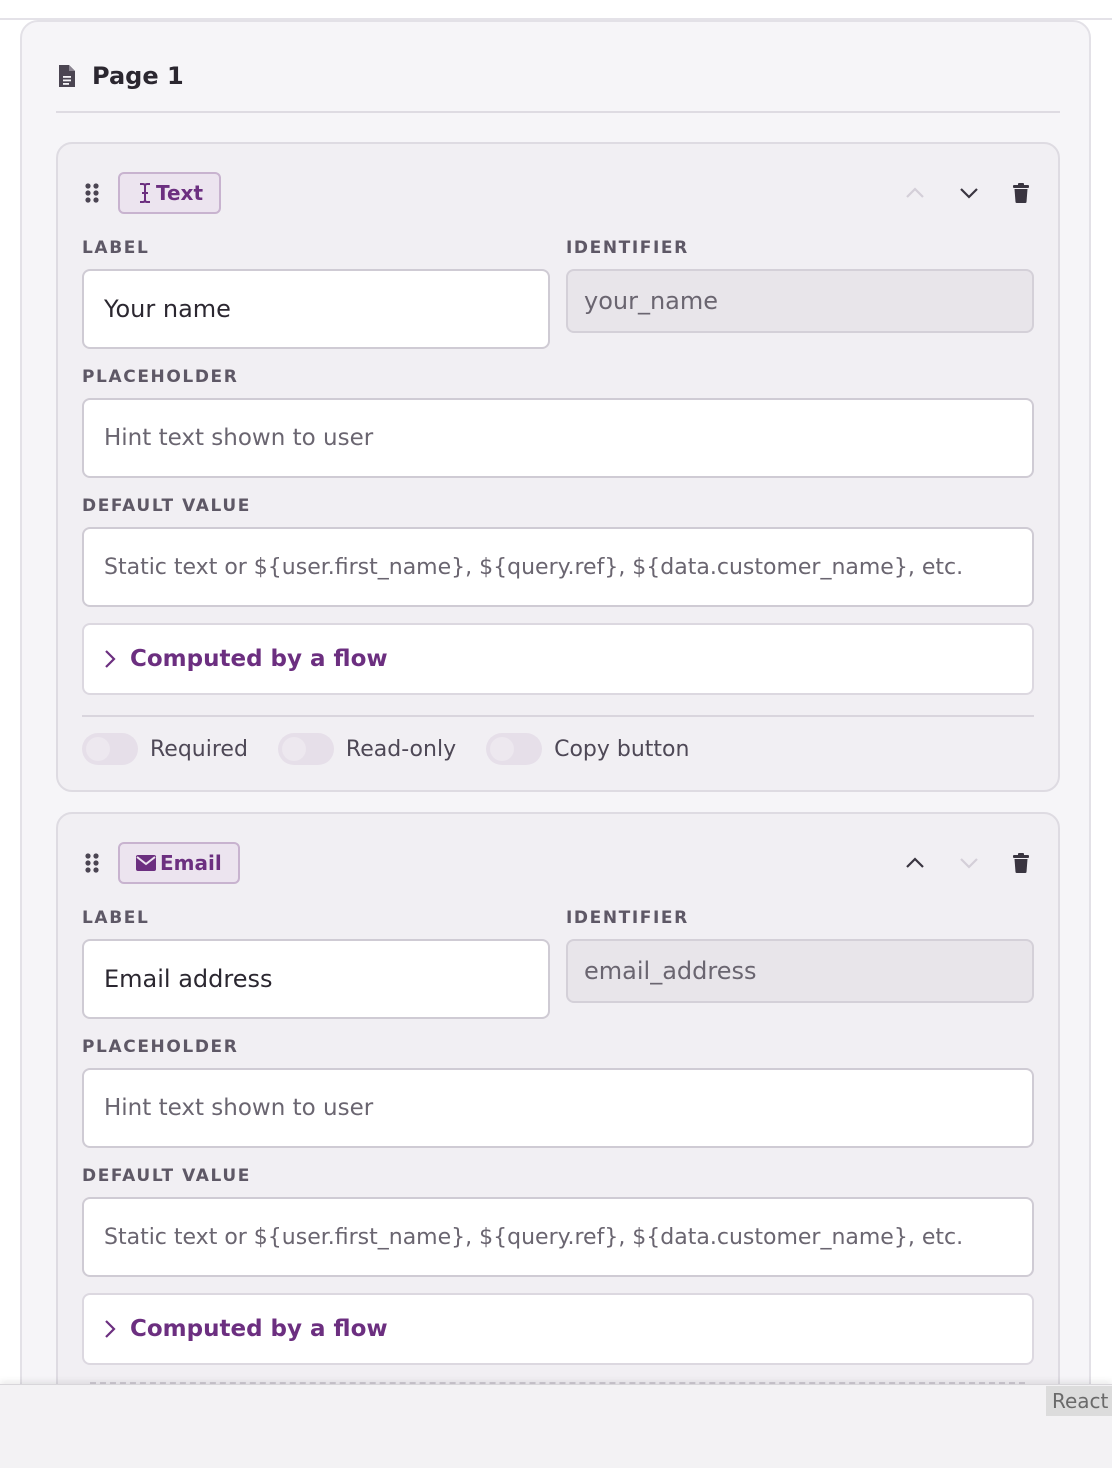 This screenshot has height=1468, width=1112. Describe the element at coordinates (558, 193) in the screenshot. I see `field-card-toolbar: Text` at that location.